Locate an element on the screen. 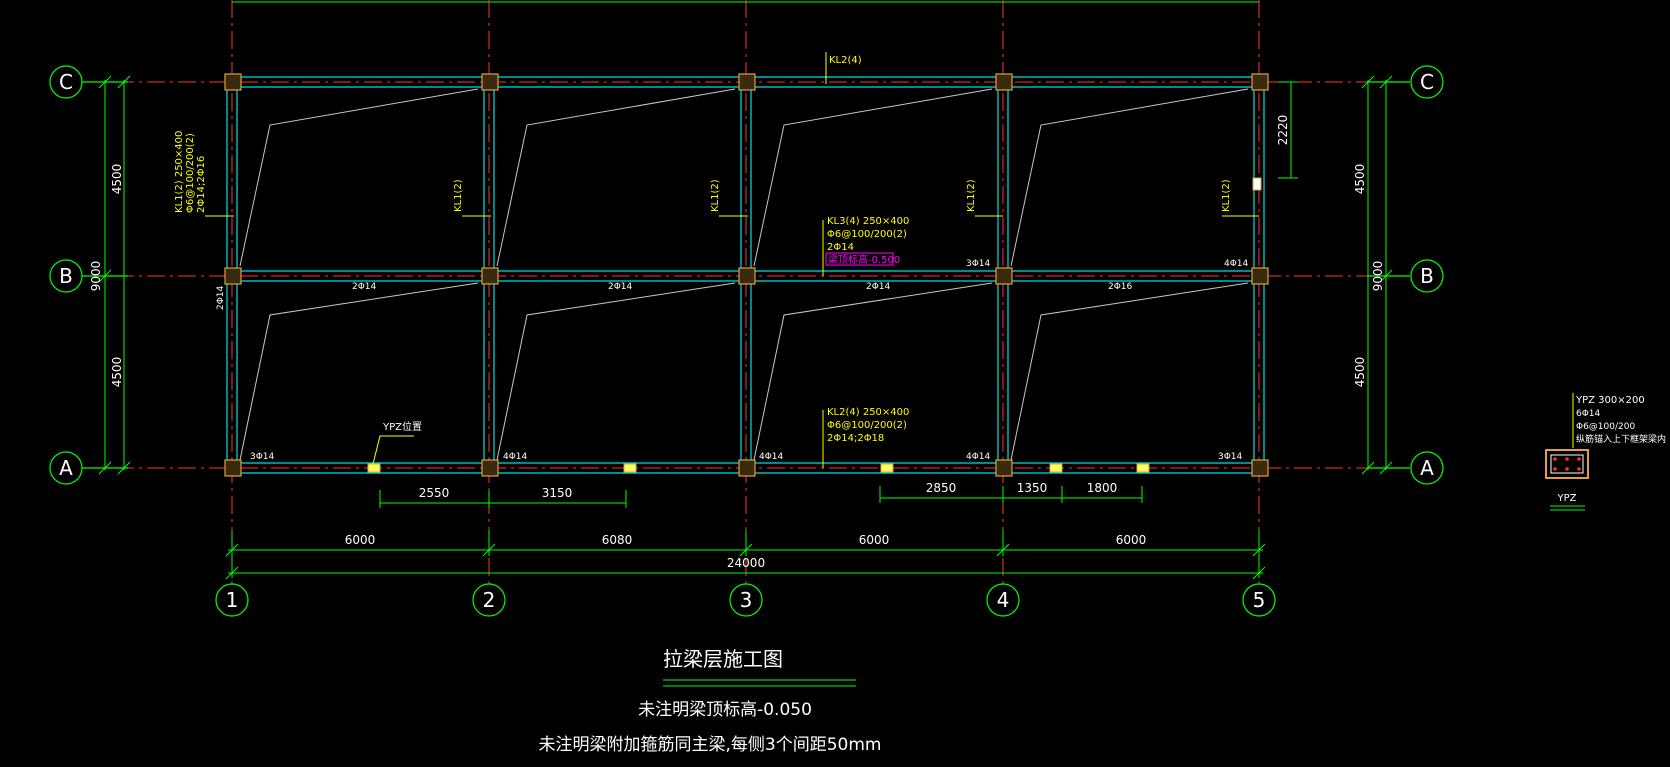 The width and height of the screenshot is (1670, 767). gap-dim-2220: 2220 is located at coordinates (1283, 130).